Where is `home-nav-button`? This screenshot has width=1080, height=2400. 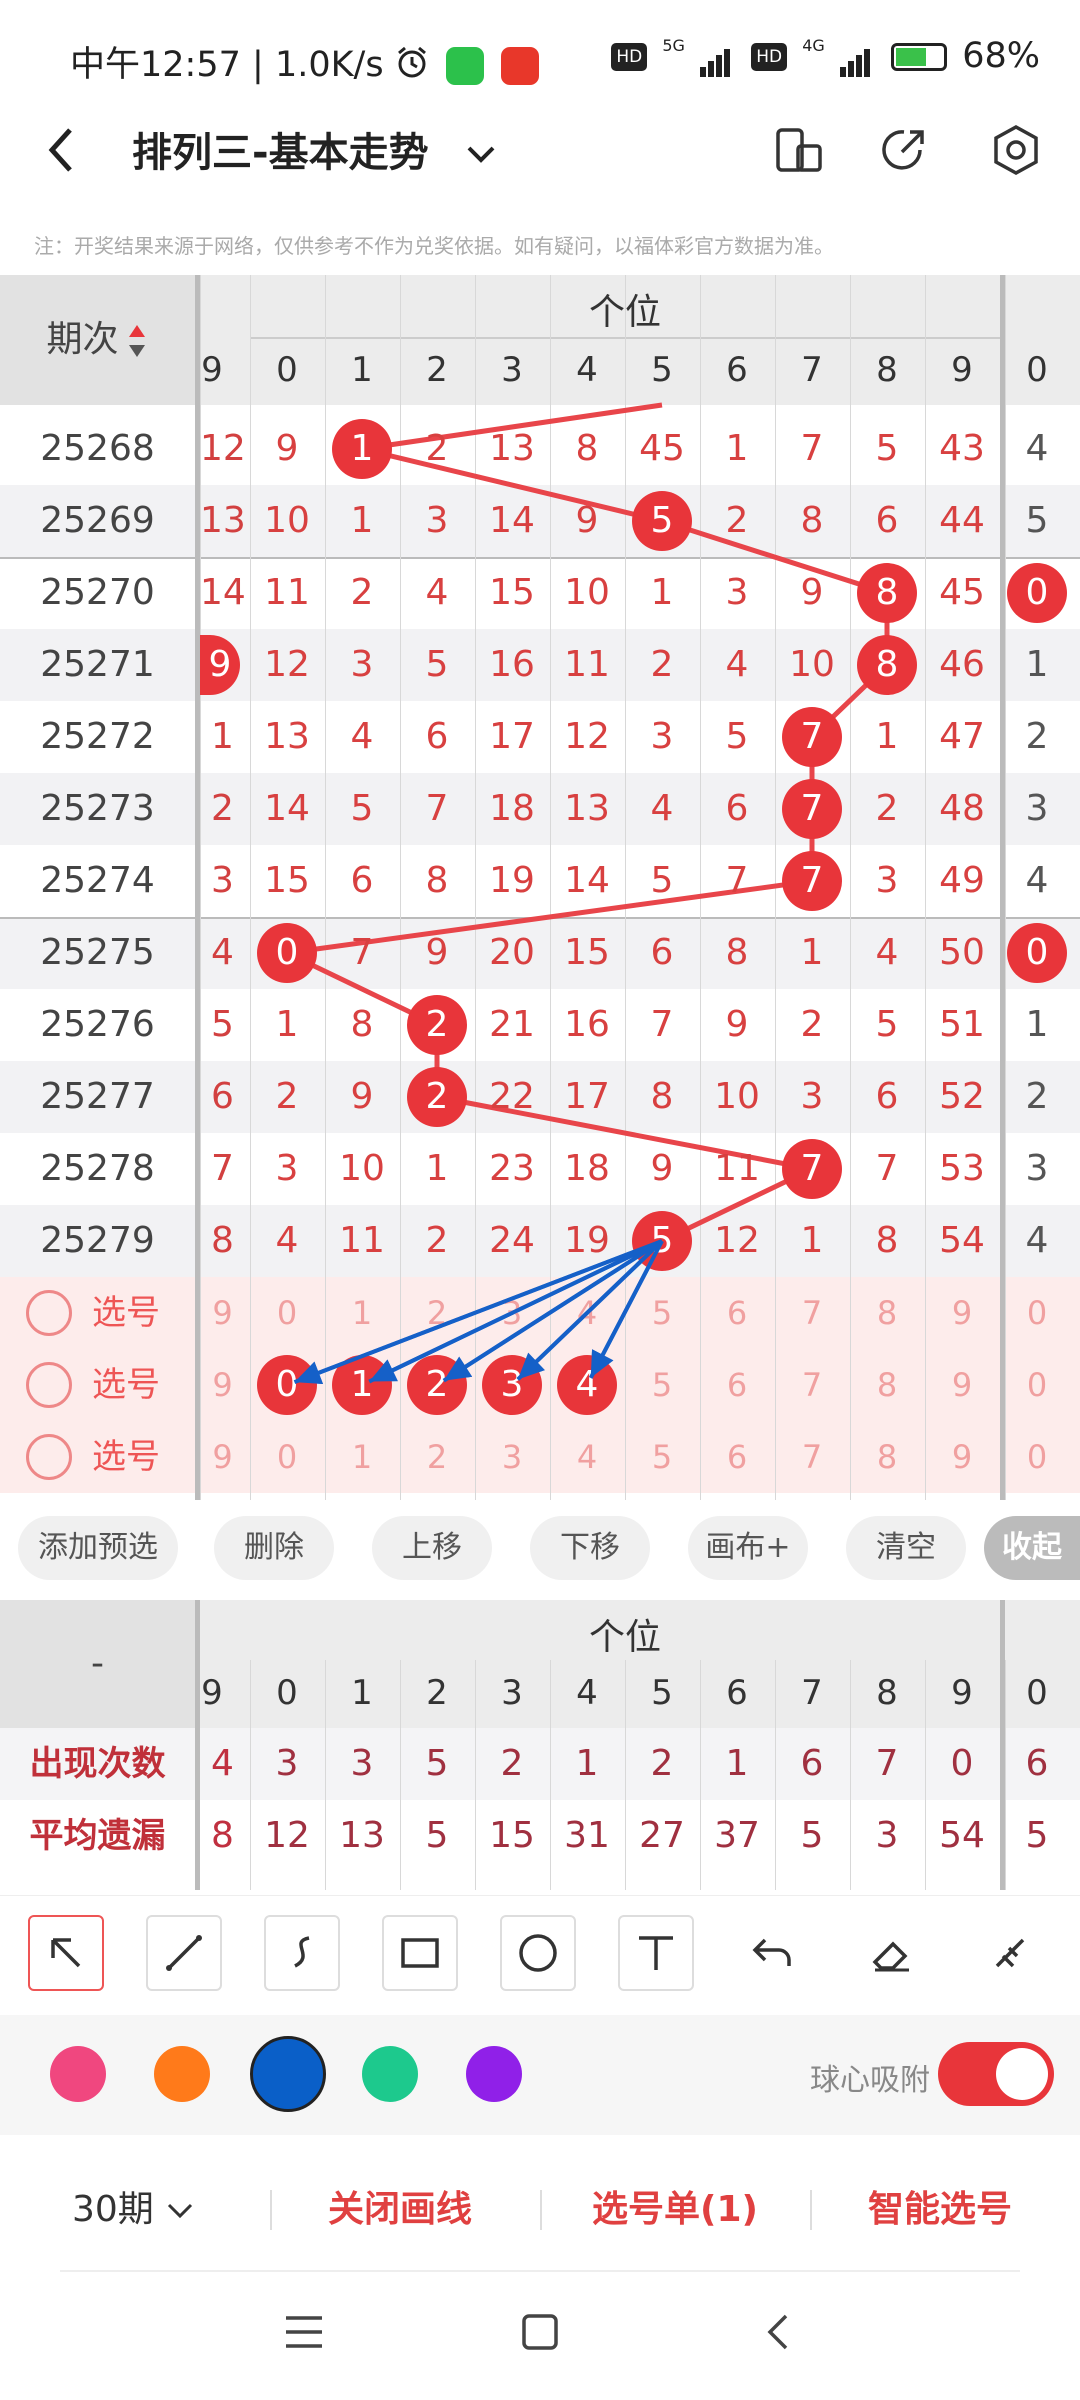 home-nav-button is located at coordinates (540, 2334).